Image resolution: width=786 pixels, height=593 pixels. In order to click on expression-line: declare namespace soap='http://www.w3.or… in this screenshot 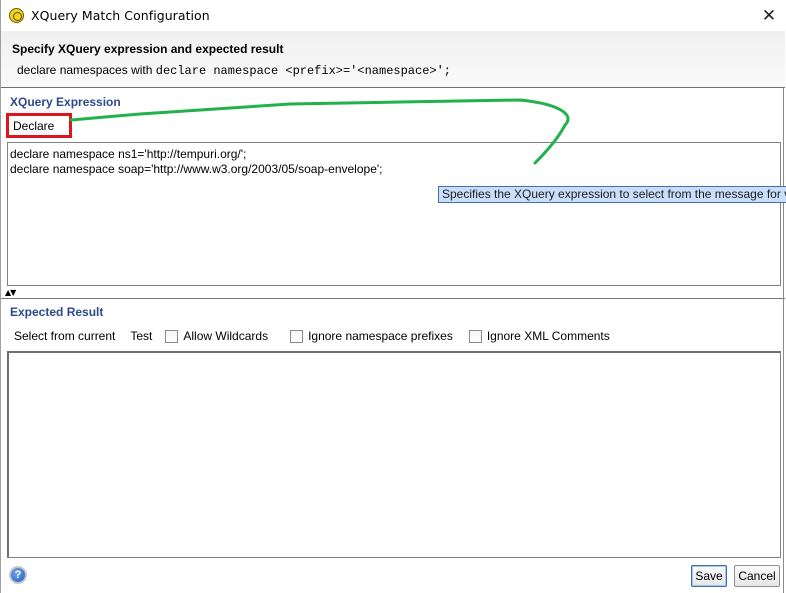, I will do `click(196, 169)`.